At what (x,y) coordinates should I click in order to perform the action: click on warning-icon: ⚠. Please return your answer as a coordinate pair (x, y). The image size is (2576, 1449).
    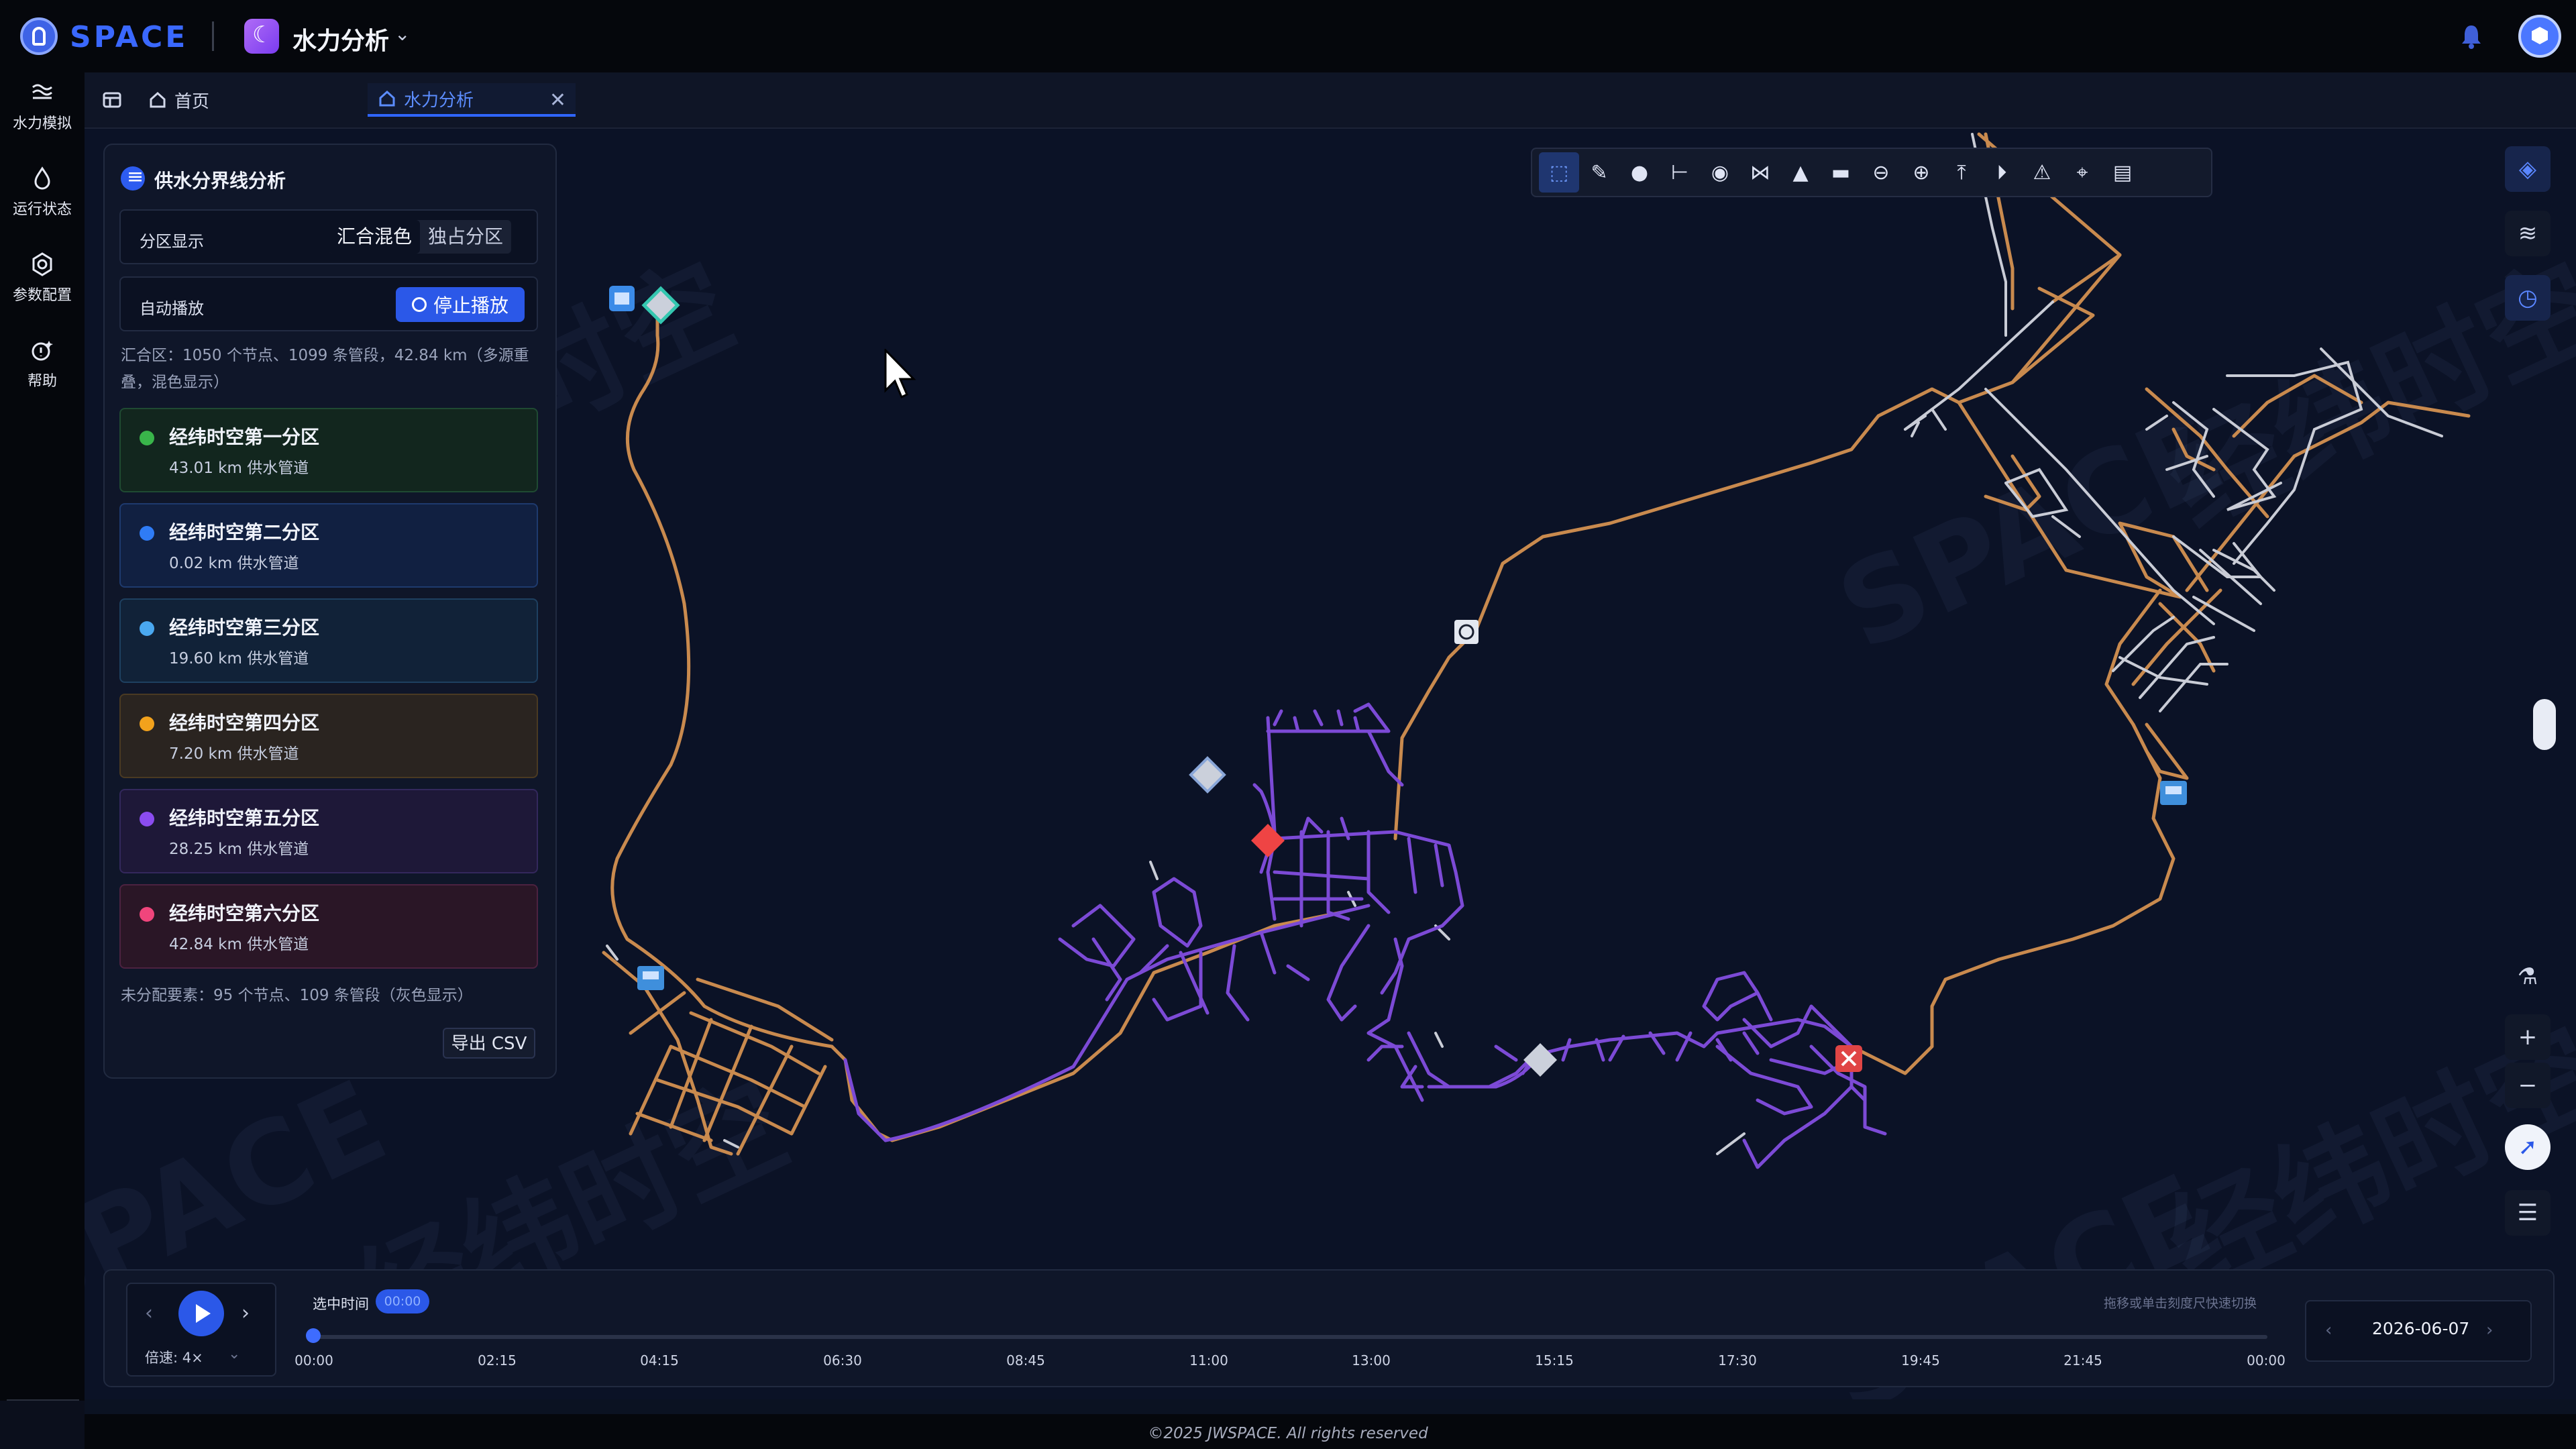
    Looking at the image, I should click on (2042, 172).